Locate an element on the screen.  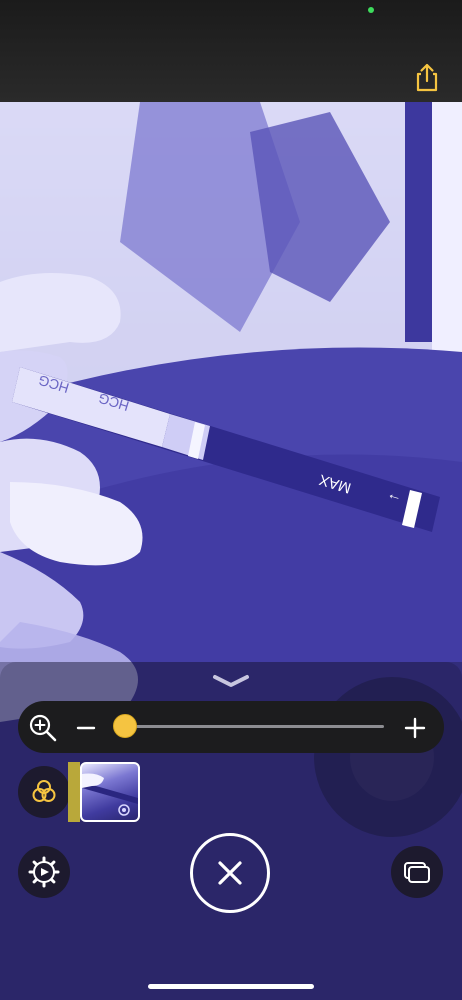
multiple-images-icon is located at coordinates (417, 872).